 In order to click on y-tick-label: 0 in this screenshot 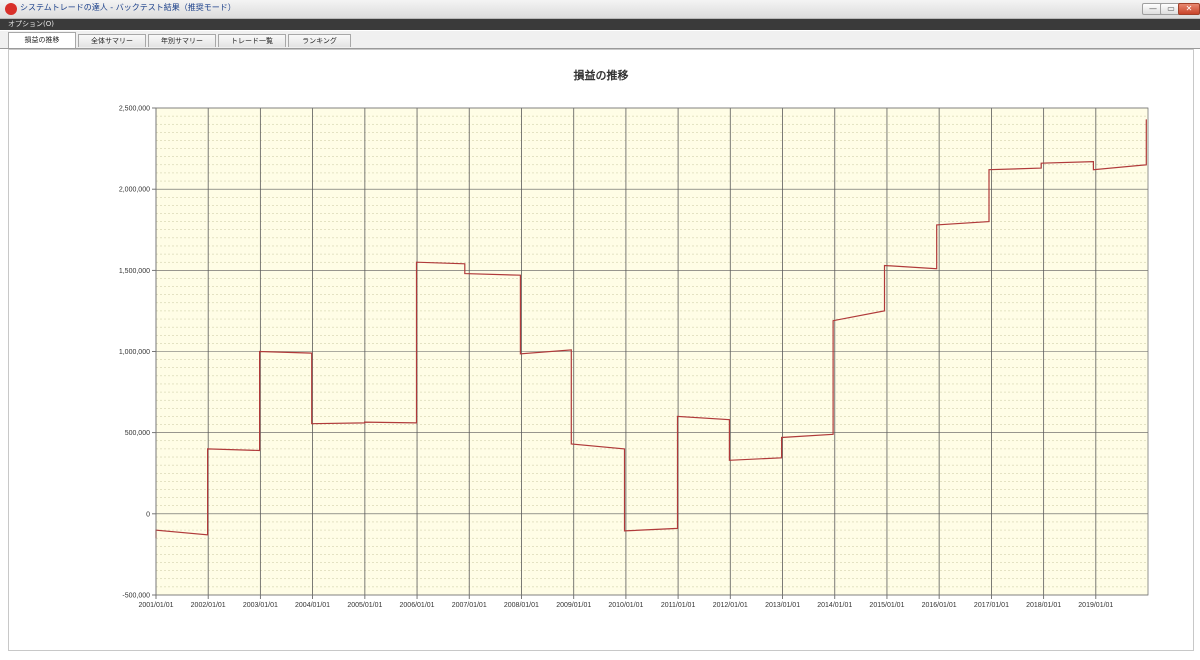, I will do `click(148, 514)`.